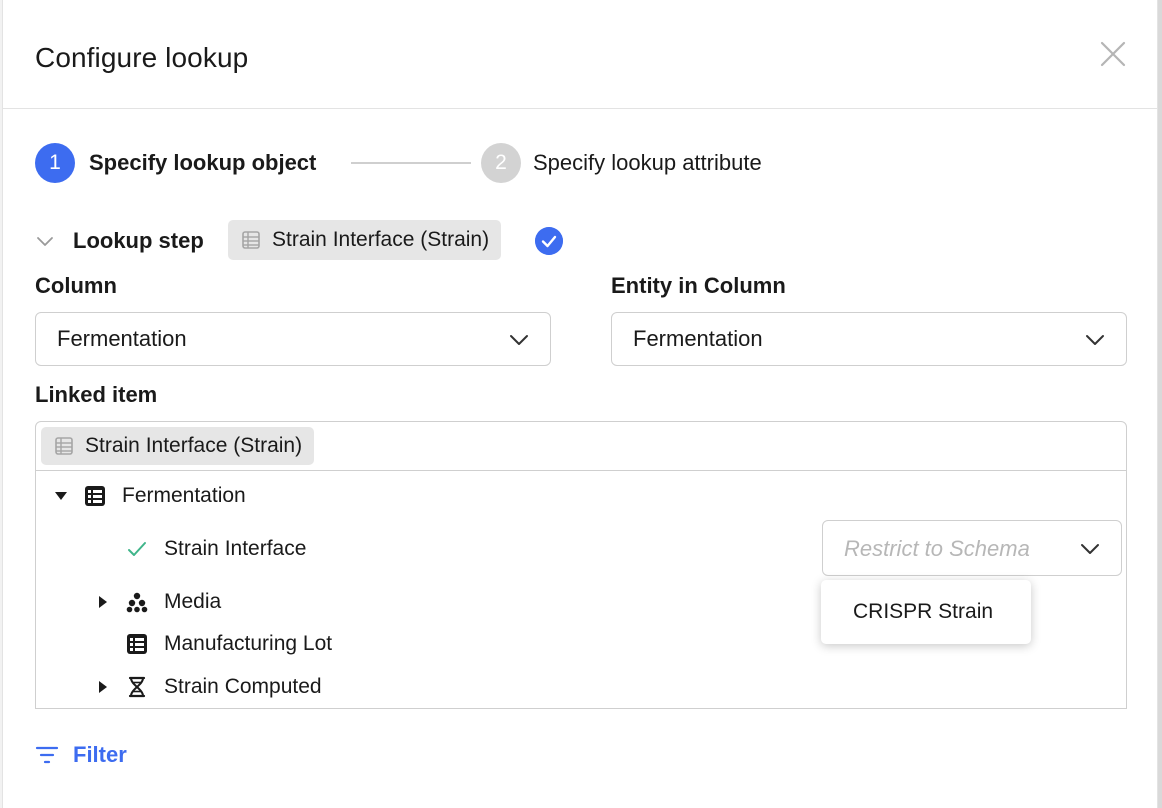 The height and width of the screenshot is (808, 1162). Describe the element at coordinates (411, 163) in the screenshot. I see `step-connector` at that location.